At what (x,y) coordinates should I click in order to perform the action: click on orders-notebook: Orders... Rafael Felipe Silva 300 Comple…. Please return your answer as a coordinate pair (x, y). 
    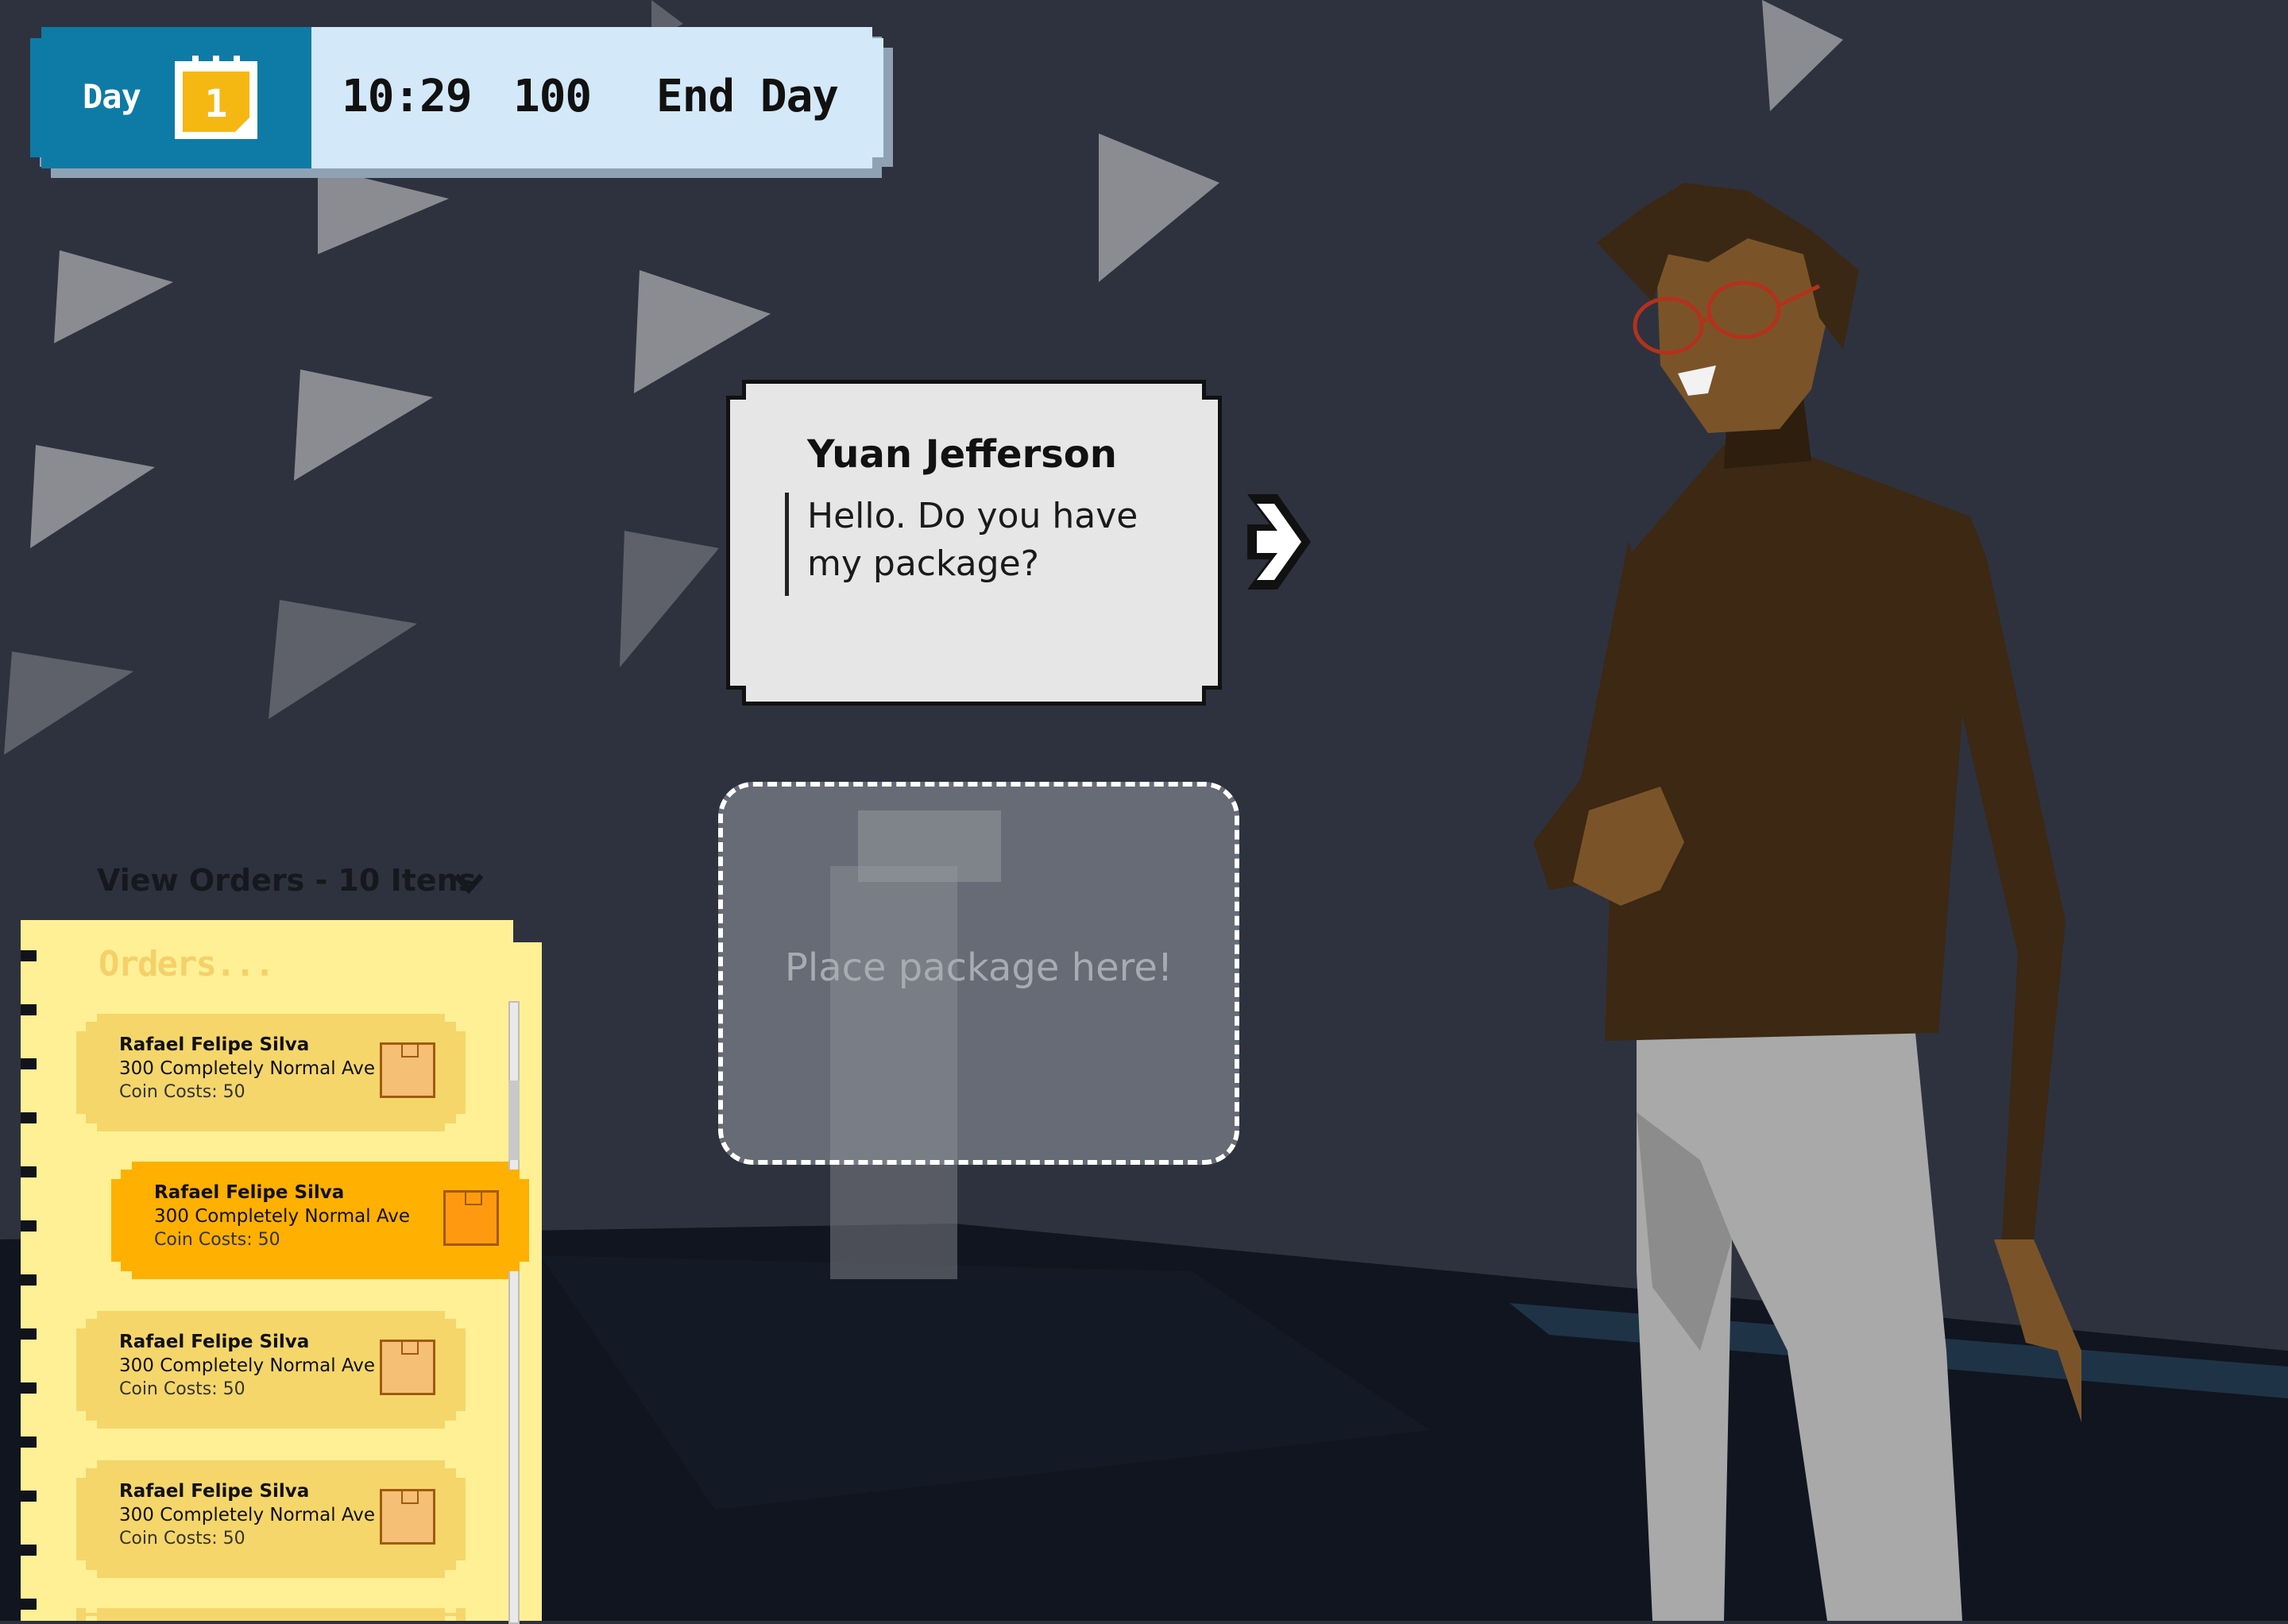
    Looking at the image, I should click on (281, 1272).